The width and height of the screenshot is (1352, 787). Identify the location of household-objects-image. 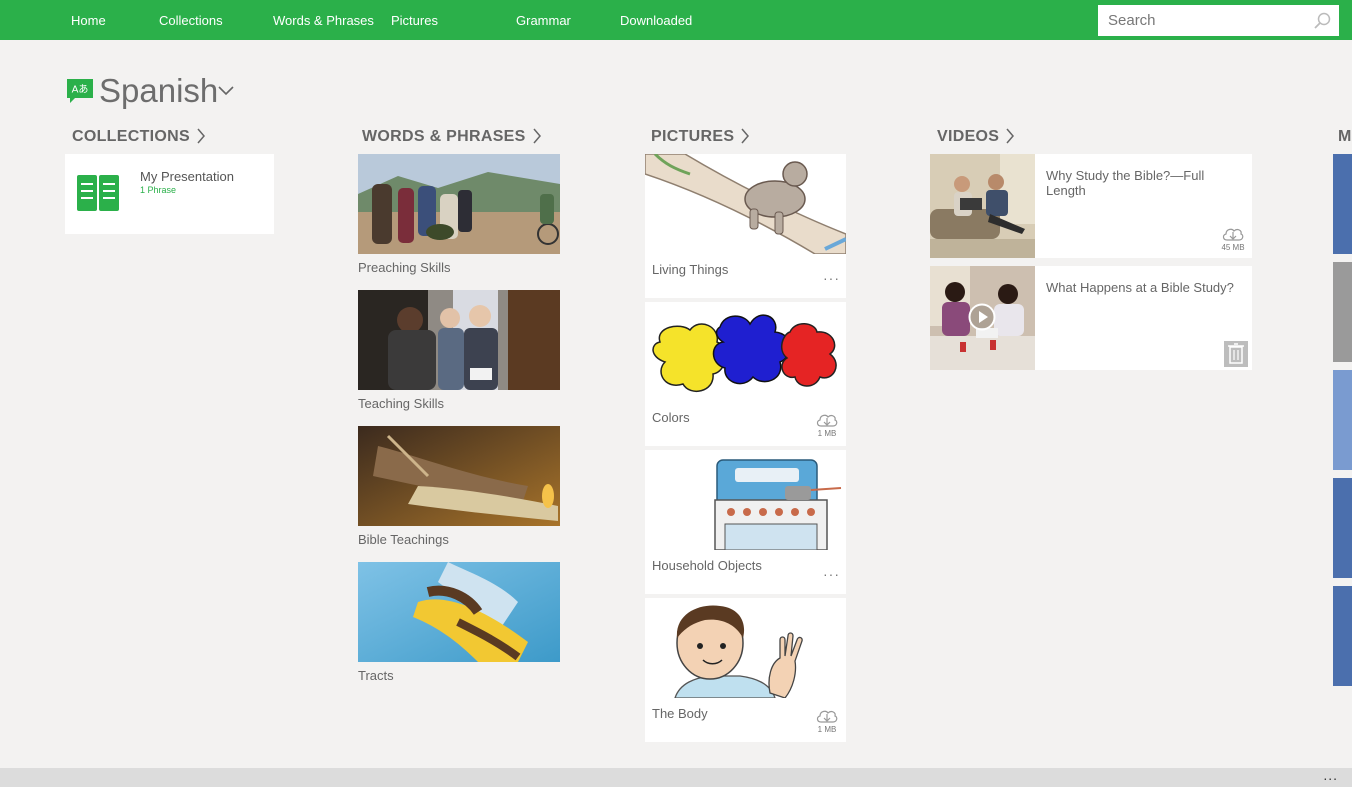
(745, 500).